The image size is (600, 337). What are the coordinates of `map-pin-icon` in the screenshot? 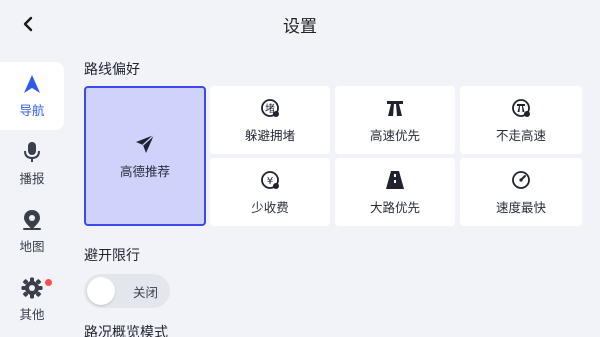 It's located at (32, 220).